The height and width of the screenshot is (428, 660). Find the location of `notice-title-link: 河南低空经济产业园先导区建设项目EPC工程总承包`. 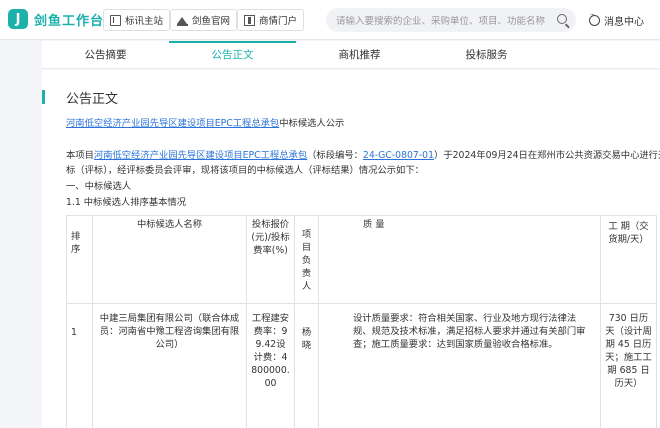

notice-title-link: 河南低空经济产业园先导区建设项目EPC工程总承包 is located at coordinates (172, 123).